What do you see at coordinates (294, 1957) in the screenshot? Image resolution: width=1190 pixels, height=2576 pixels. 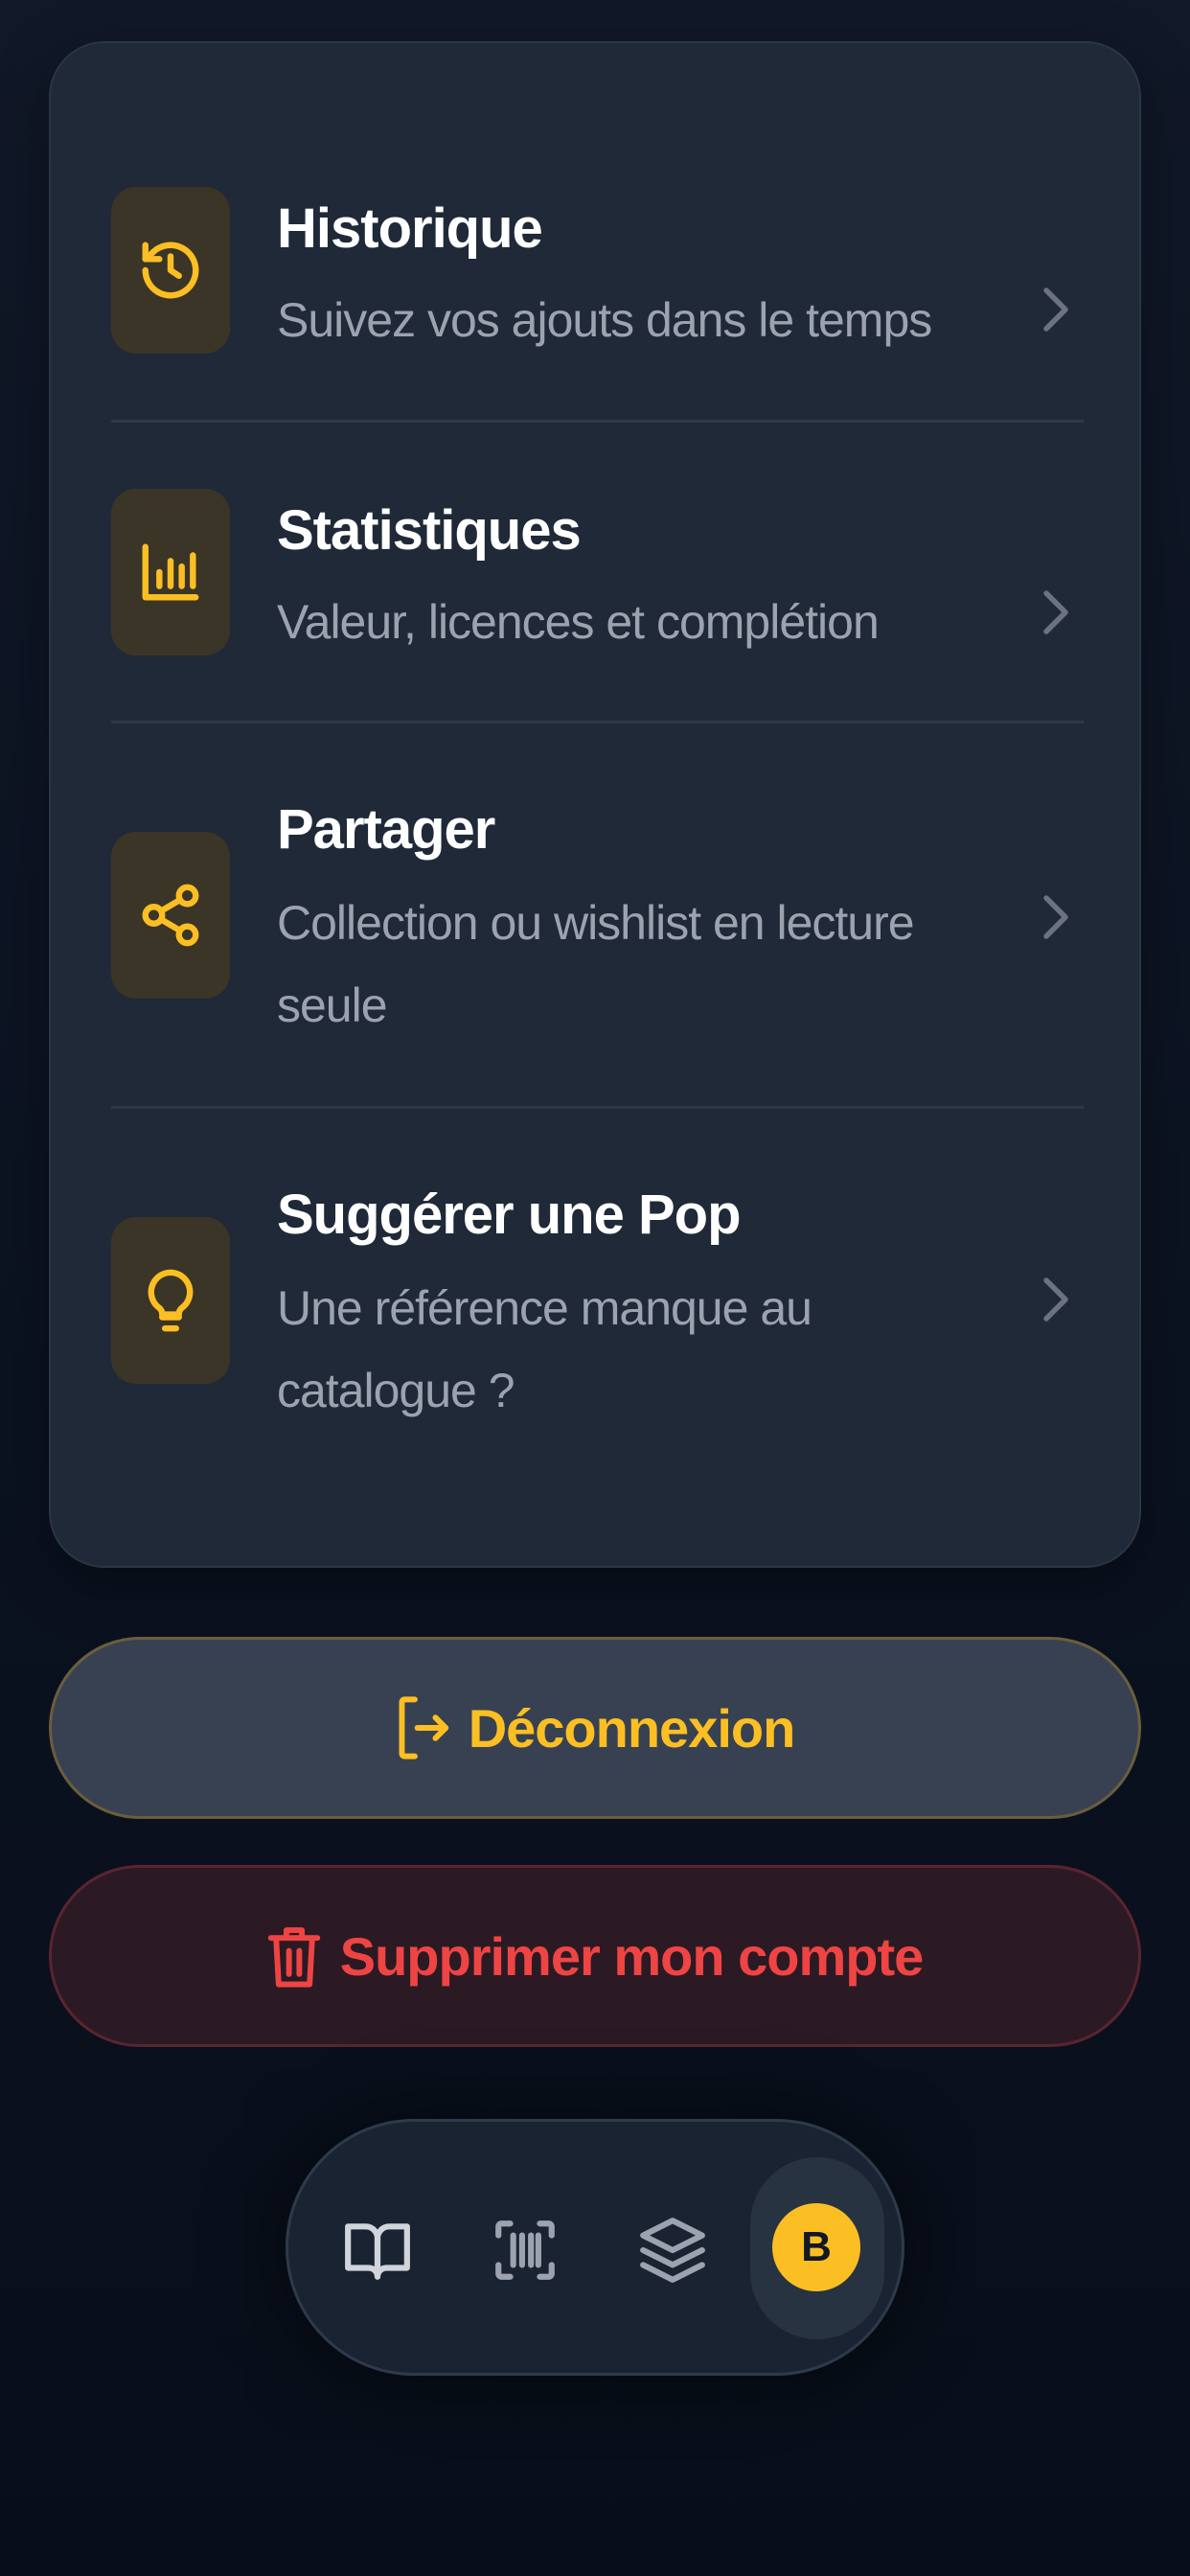 I see `trash-icon` at bounding box center [294, 1957].